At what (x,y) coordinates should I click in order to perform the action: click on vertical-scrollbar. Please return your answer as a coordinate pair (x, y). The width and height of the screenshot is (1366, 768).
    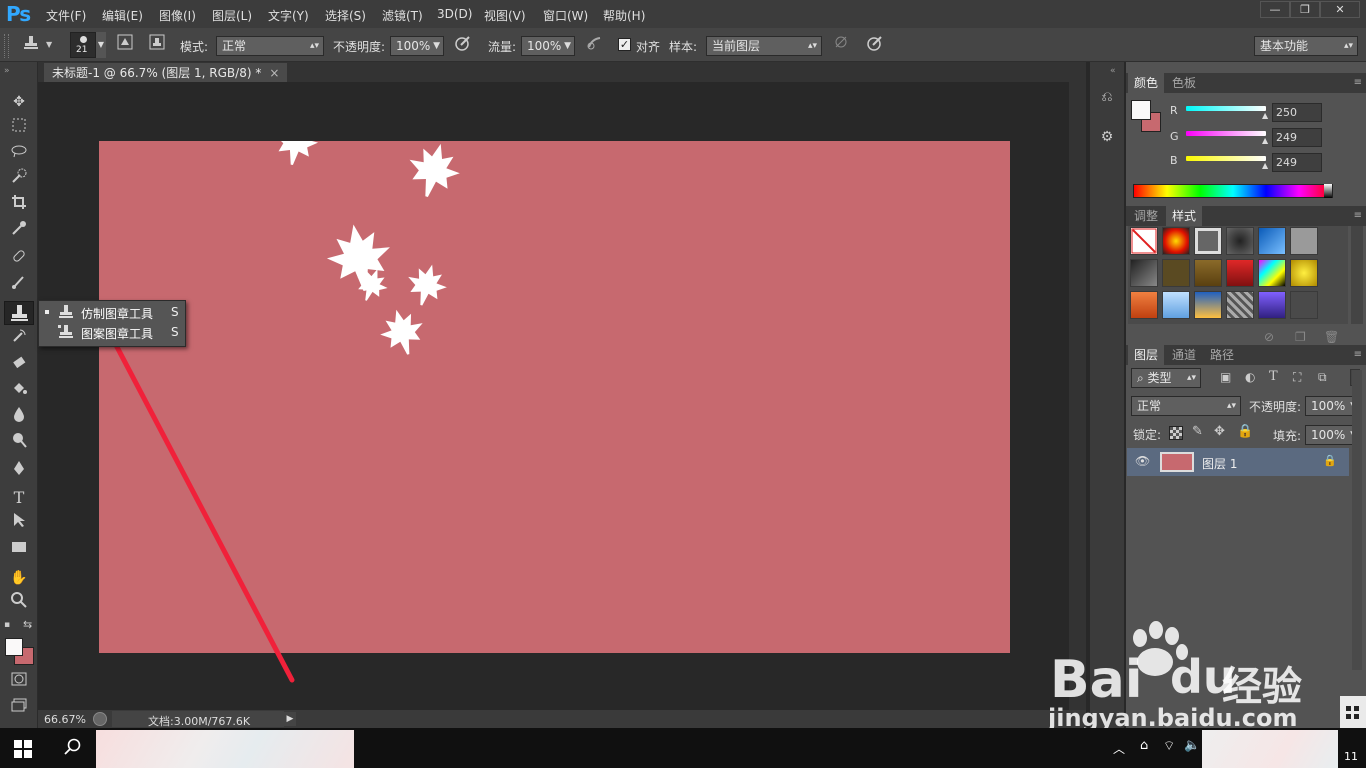
    Looking at the image, I should click on (1077, 396).